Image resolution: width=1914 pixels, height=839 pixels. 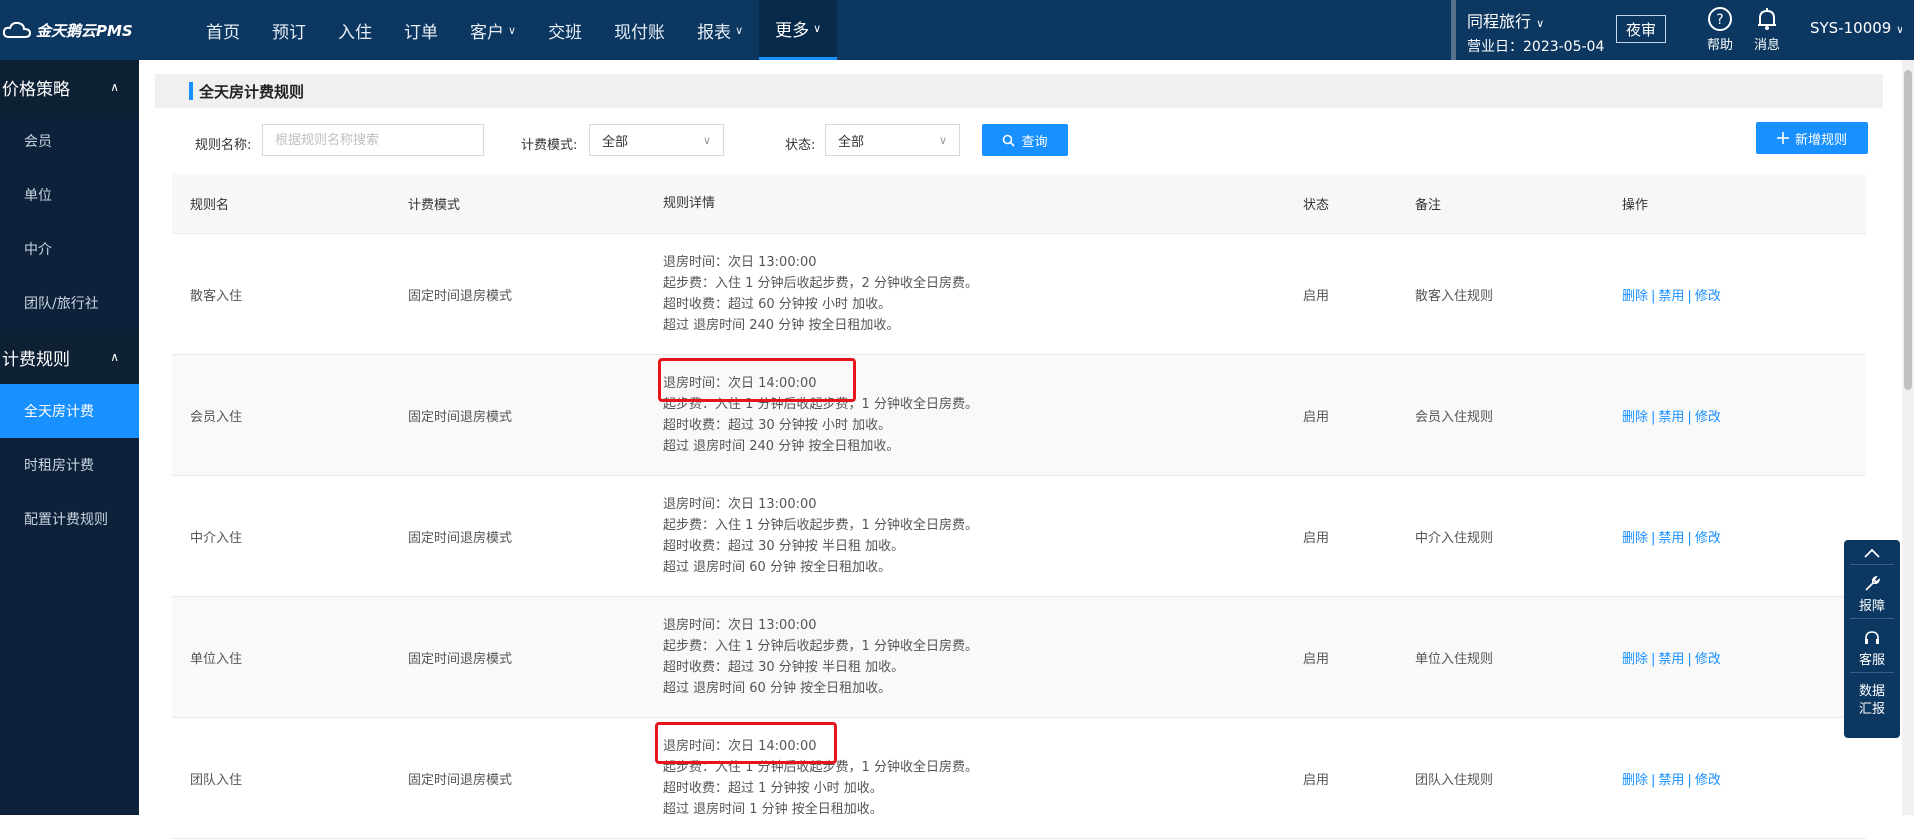 What do you see at coordinates (1722, 415) in the screenshot?
I see `operations-cell: 删除 | 禁用 | 修改` at bounding box center [1722, 415].